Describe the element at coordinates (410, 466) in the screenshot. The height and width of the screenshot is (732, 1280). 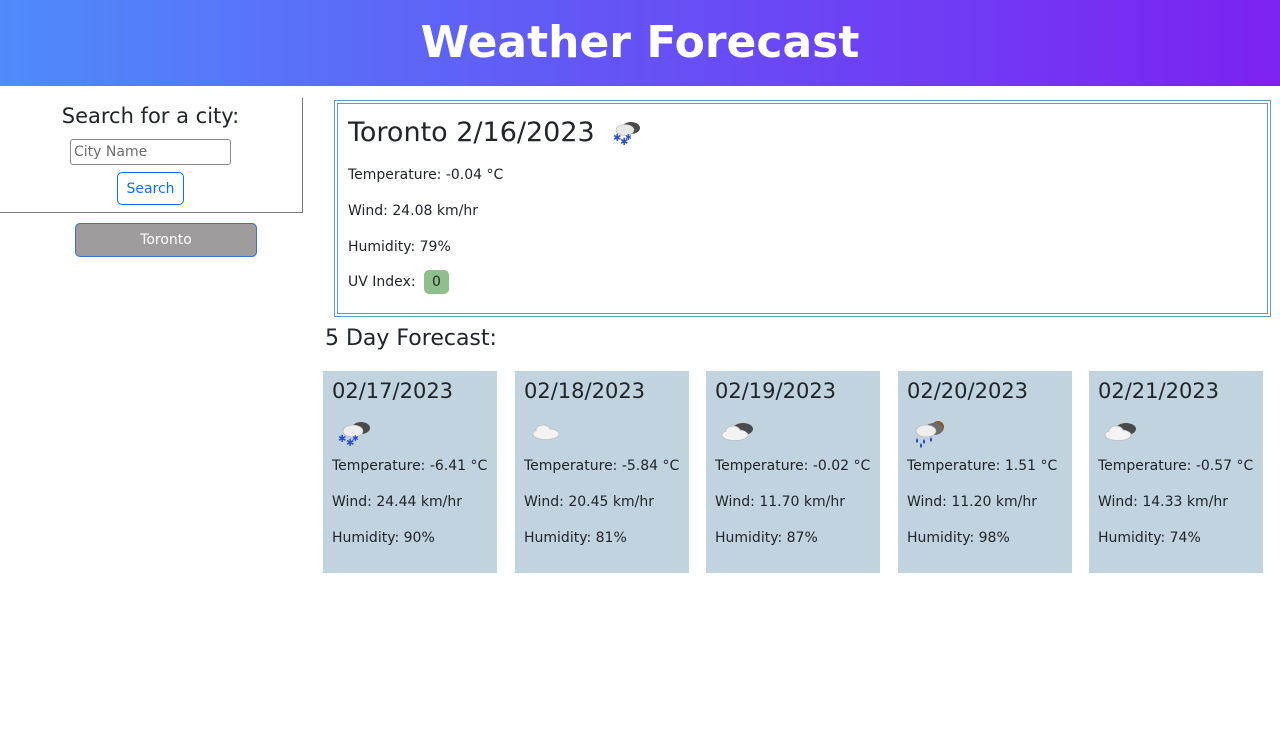
I see `forecast-temperature: Temperature: -6.41 °C` at that location.